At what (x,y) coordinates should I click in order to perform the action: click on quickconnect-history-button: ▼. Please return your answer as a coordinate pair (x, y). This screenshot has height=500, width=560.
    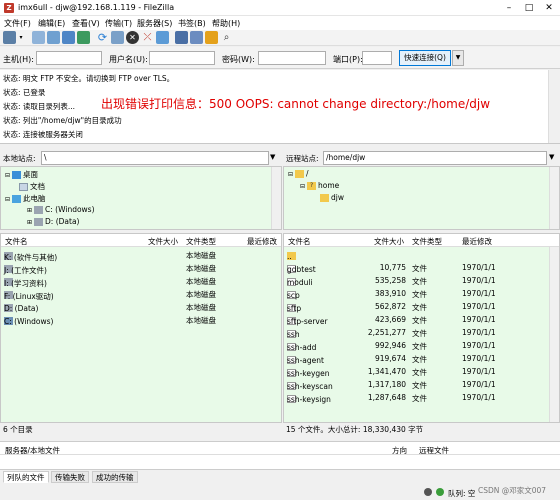
    Looking at the image, I should click on (458, 58).